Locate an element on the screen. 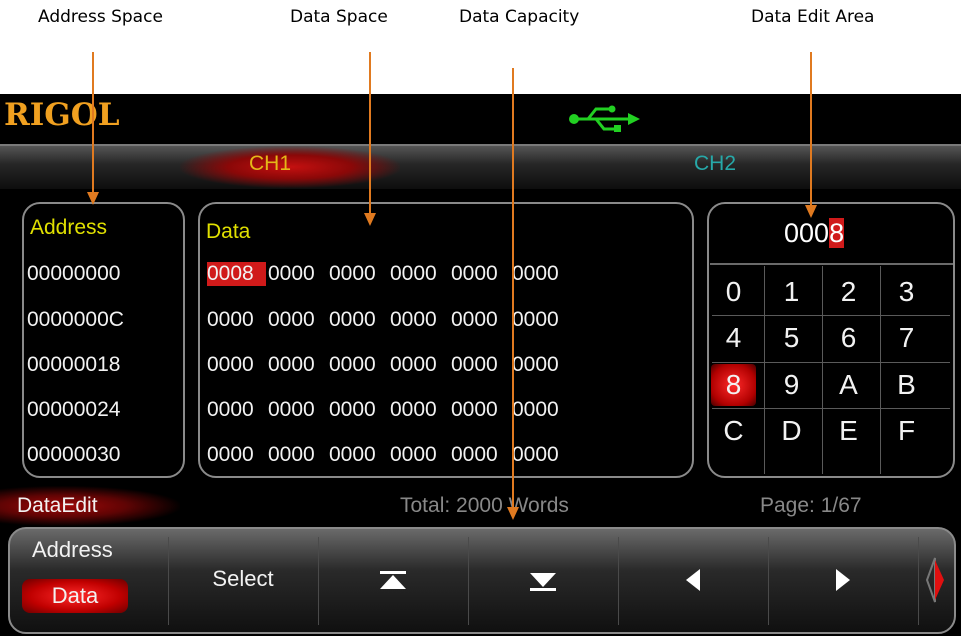 This screenshot has width=961, height=636. data-word-selected: 0008 is located at coordinates (236, 274).